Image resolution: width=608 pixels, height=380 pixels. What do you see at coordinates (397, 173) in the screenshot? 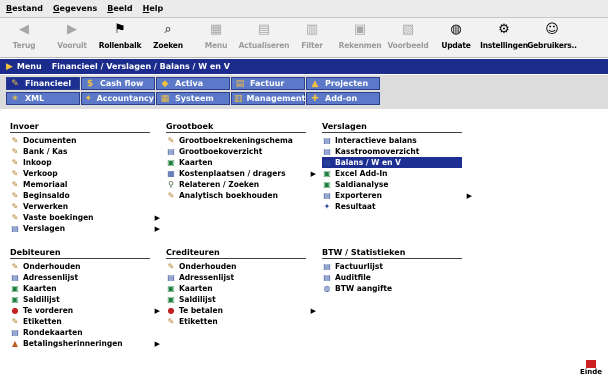
I see `menu-item-excel-add-in: ▣ Excel Add-In` at bounding box center [397, 173].